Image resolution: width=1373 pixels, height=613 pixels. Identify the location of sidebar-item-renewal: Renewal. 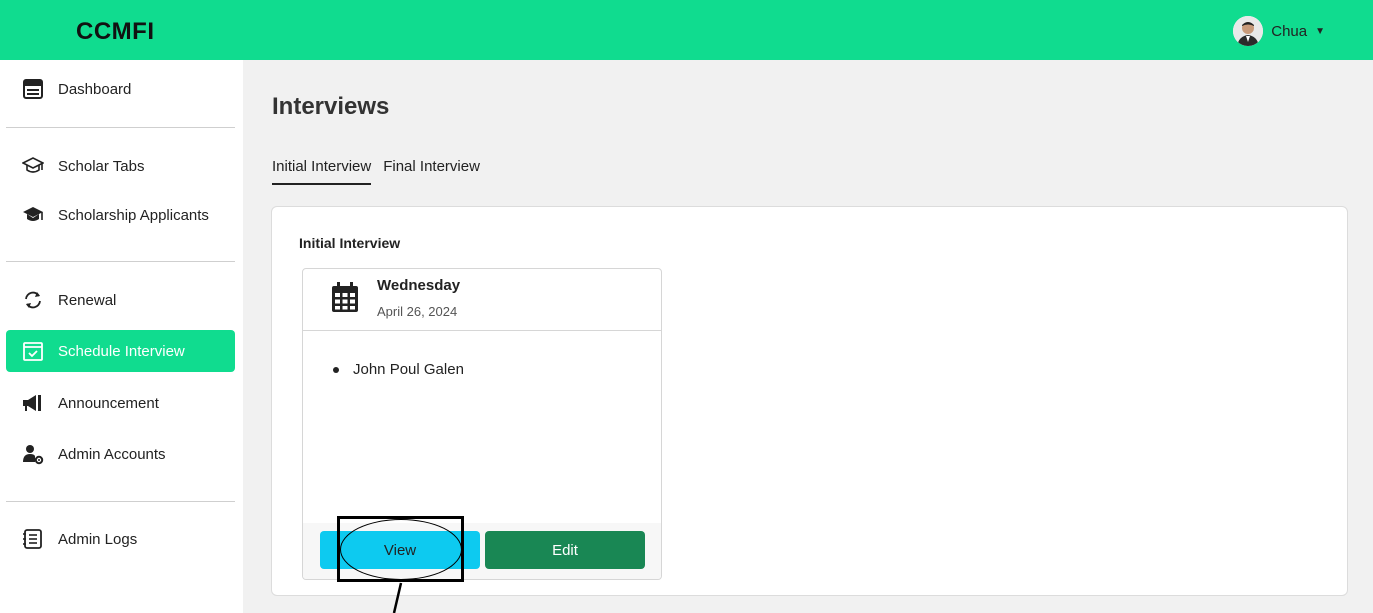
(120, 300).